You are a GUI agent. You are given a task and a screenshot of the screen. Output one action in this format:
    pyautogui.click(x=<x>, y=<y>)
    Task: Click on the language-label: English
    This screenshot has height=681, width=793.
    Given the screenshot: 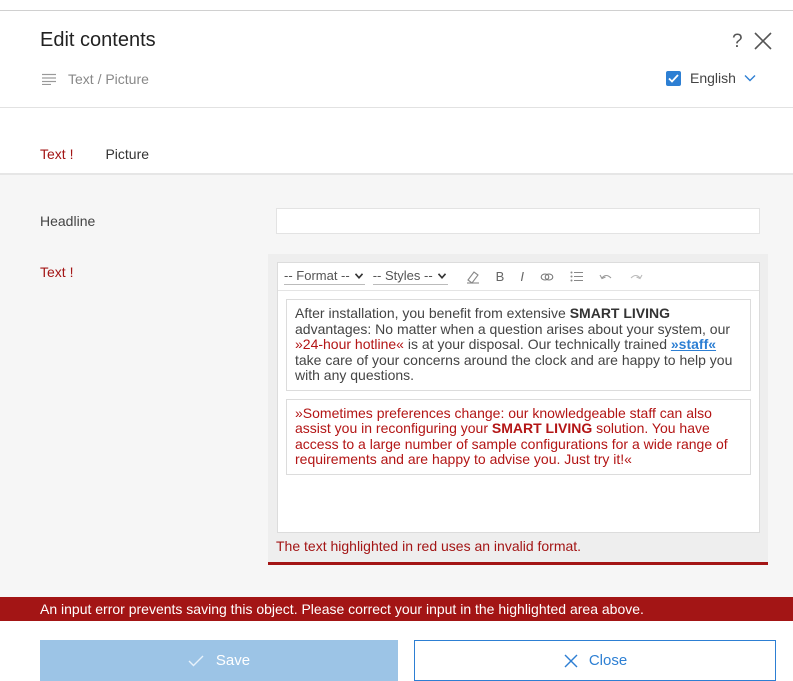 What is the action you would take?
    pyautogui.click(x=713, y=78)
    